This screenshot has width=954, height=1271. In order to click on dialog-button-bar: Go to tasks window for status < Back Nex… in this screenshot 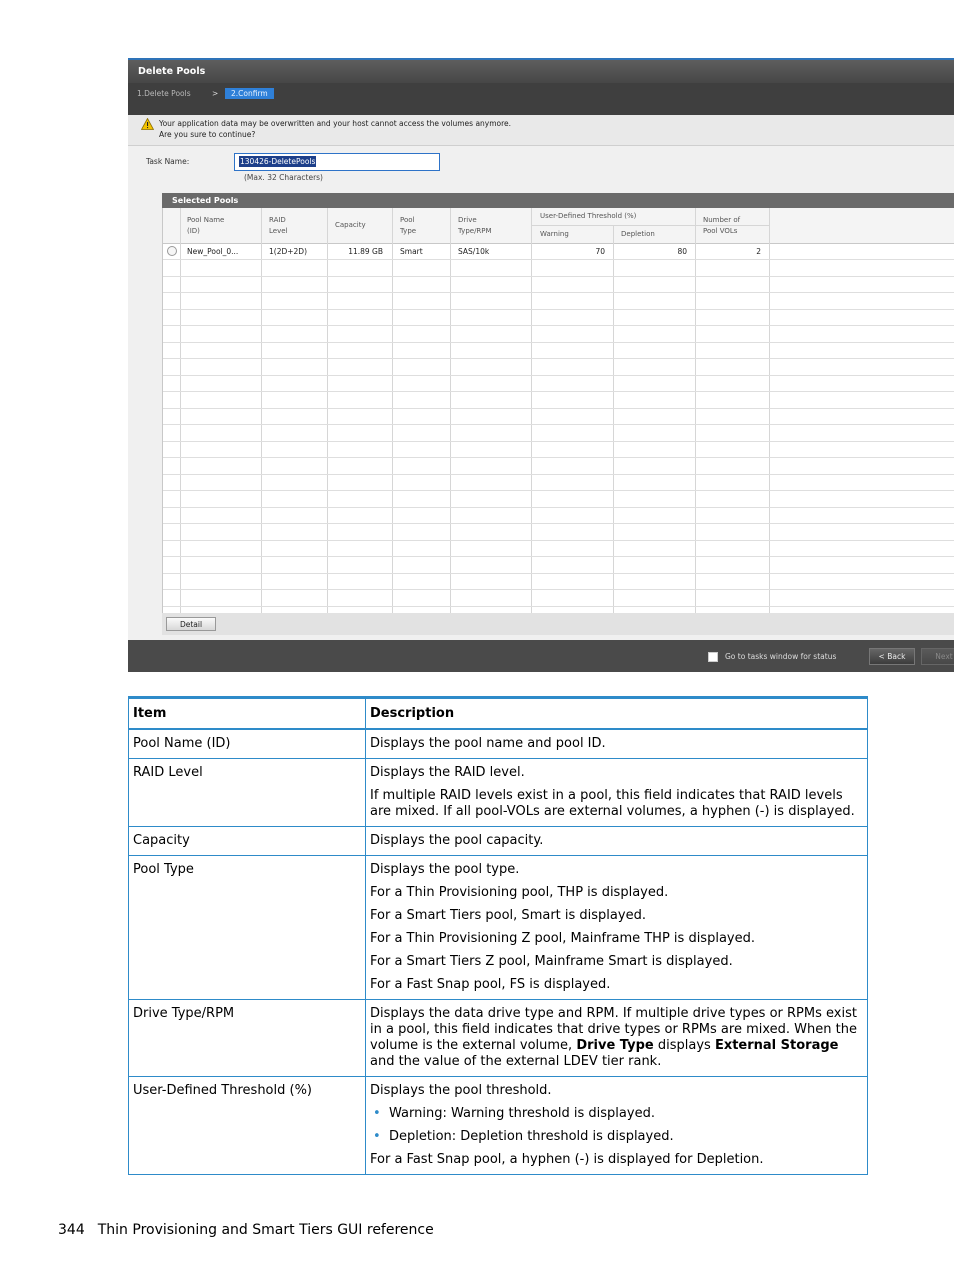, I will do `click(541, 656)`.